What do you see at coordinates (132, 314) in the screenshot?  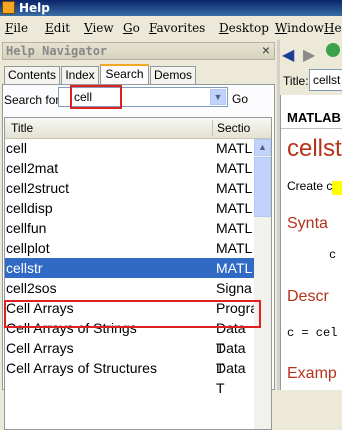 I see `highlight-box-selected-row` at bounding box center [132, 314].